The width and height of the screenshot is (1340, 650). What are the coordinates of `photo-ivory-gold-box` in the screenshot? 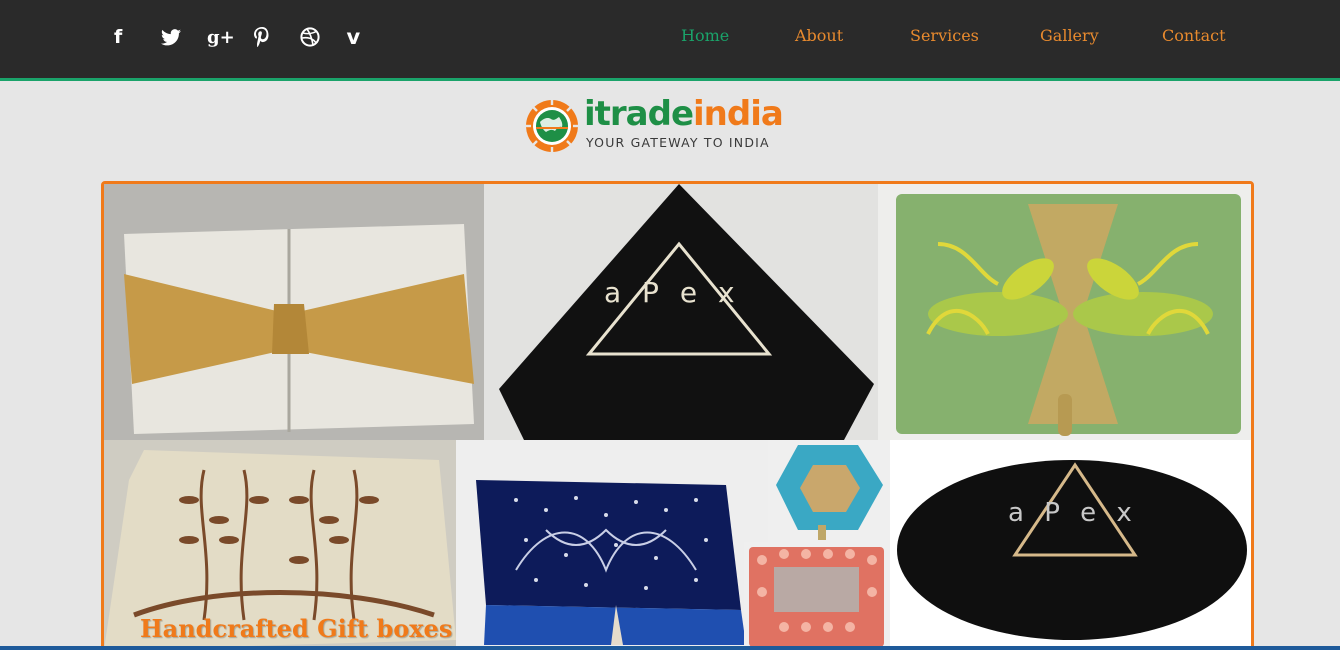 It's located at (294, 312).